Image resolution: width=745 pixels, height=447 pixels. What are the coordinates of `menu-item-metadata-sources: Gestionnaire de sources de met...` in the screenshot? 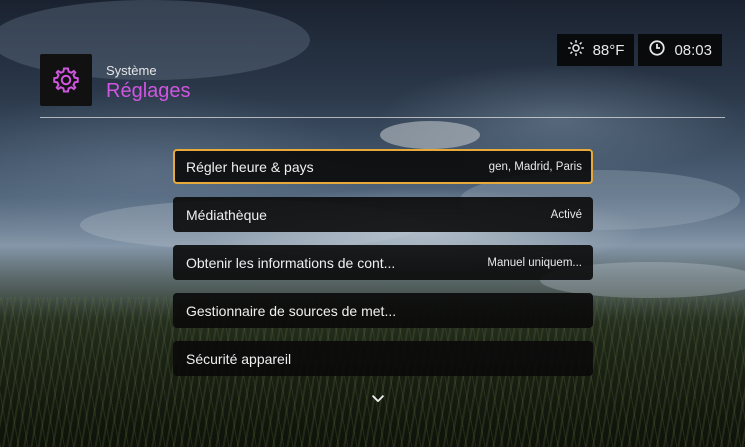 It's located at (383, 310).